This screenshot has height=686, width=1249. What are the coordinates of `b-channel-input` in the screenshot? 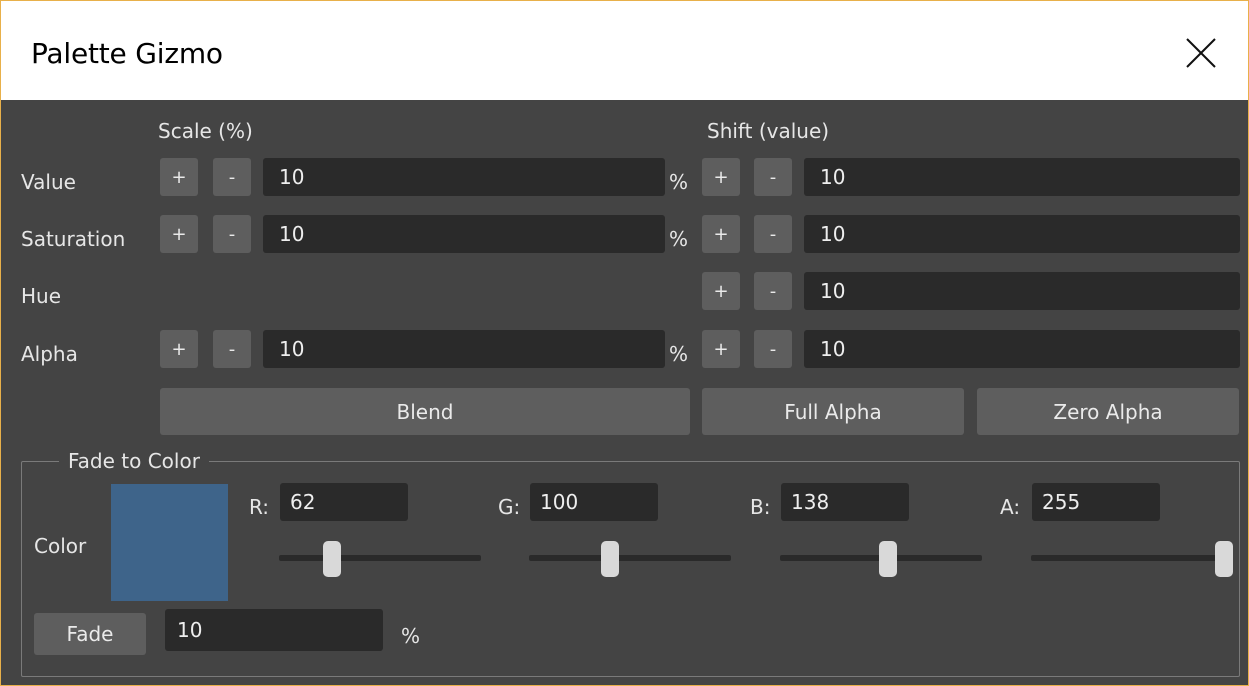 It's located at (845, 502).